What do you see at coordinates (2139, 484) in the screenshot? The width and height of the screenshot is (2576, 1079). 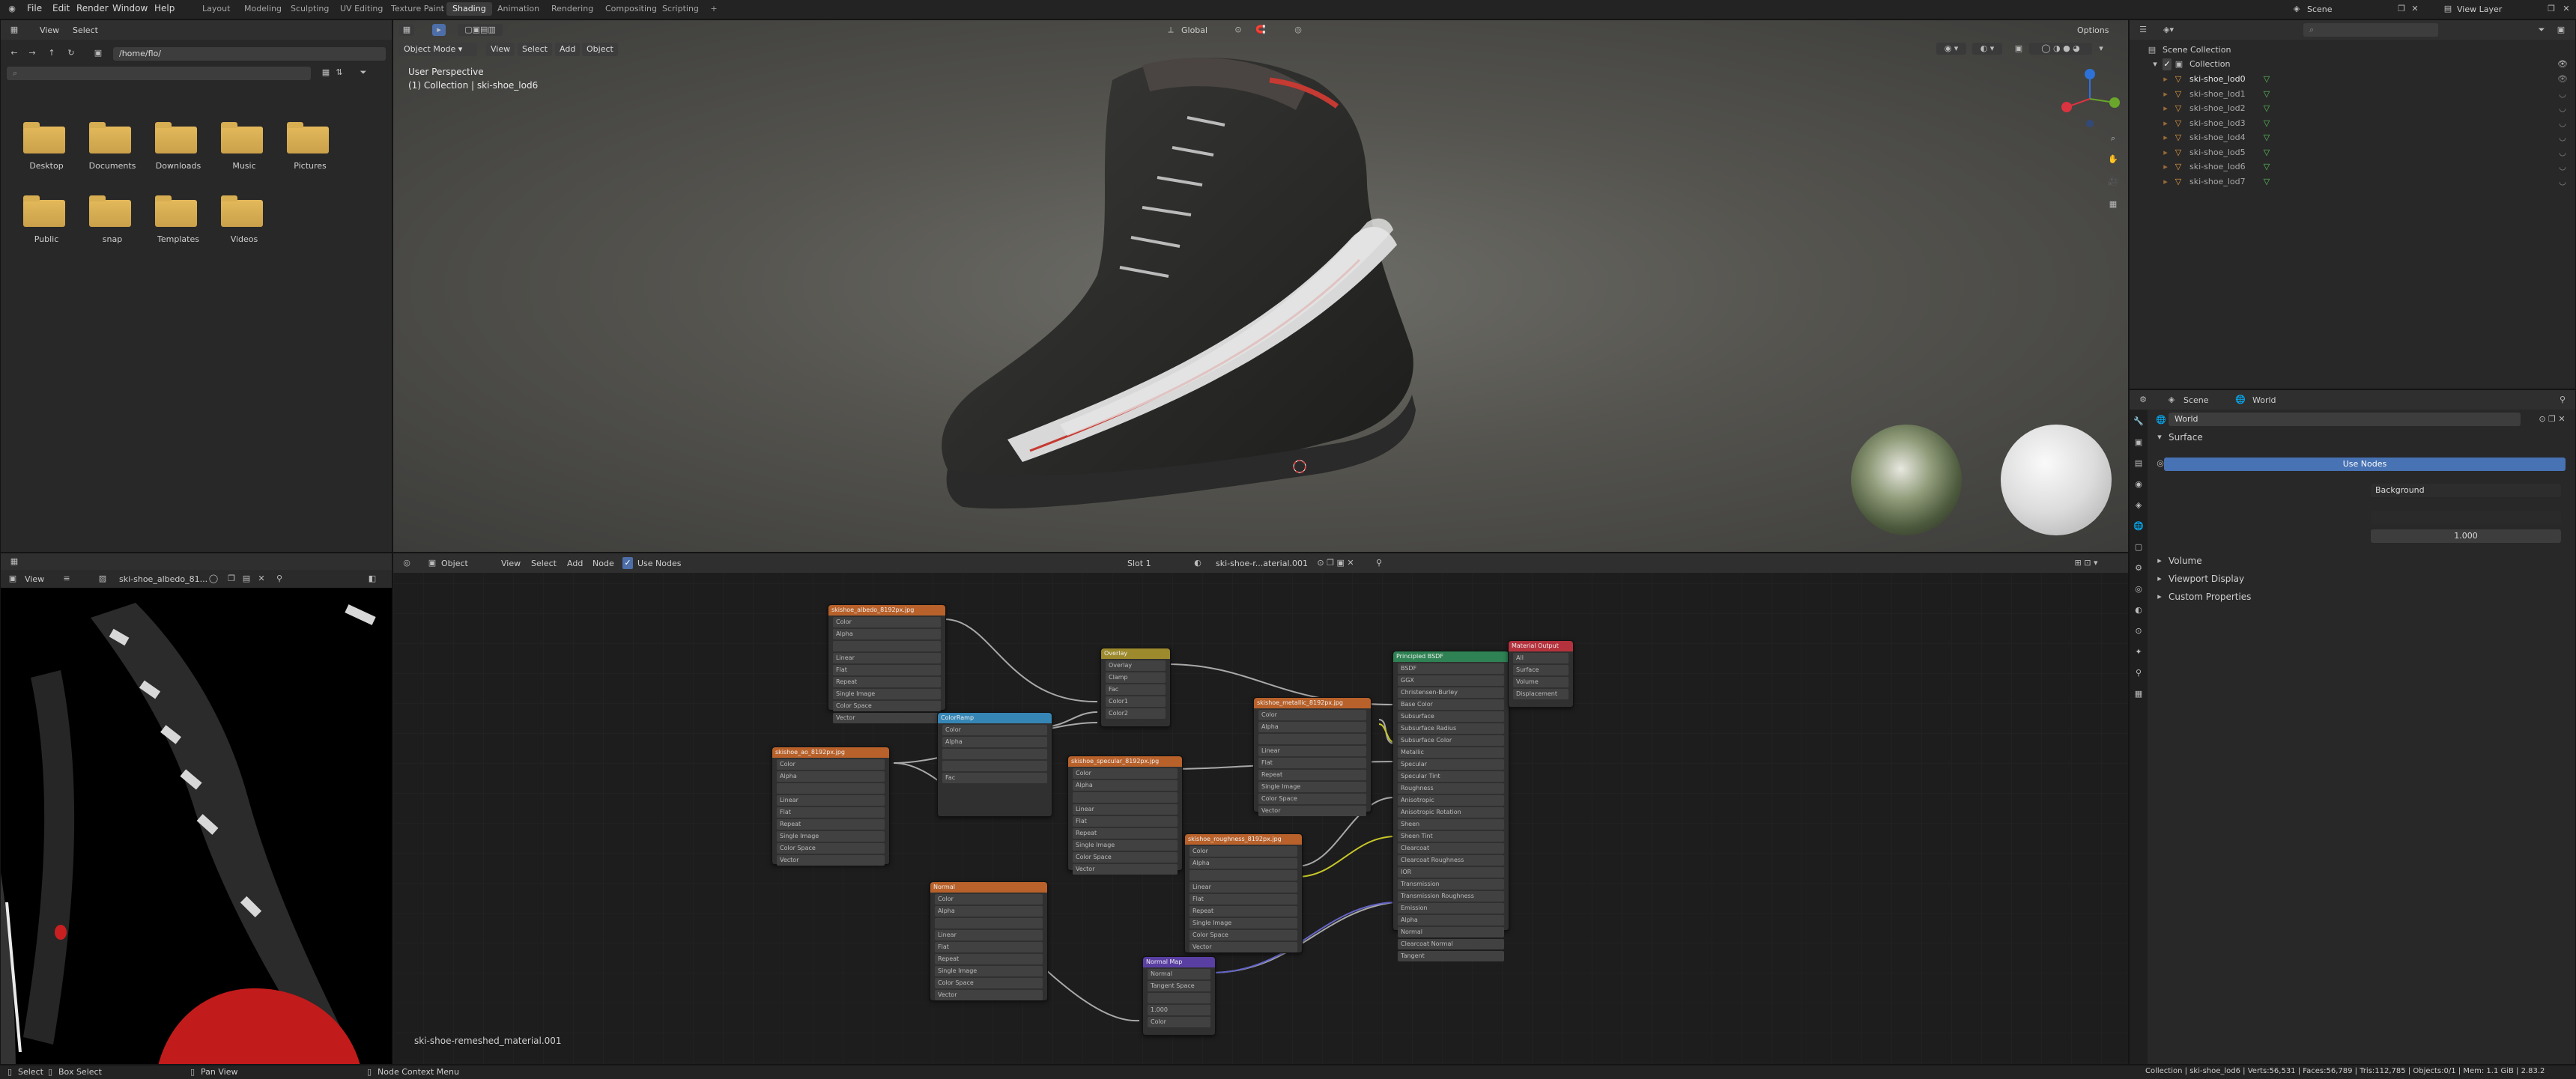 I see `properties-tab-icon-3: ◉` at bounding box center [2139, 484].